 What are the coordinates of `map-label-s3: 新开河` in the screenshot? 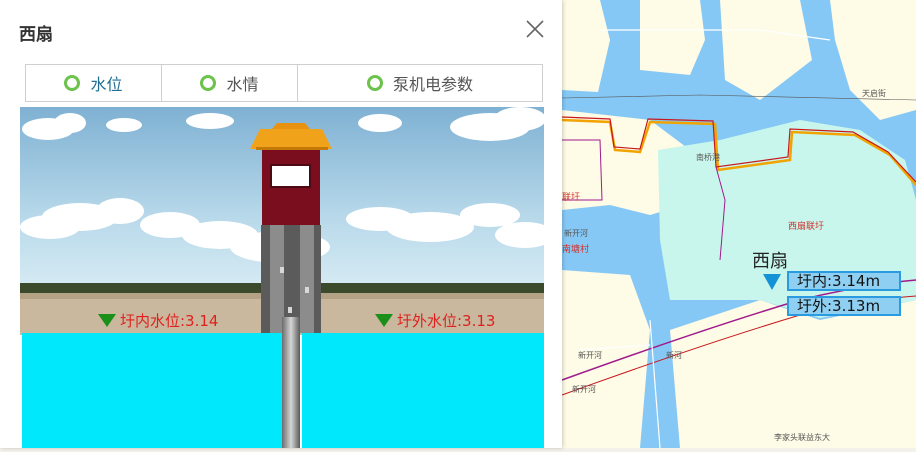 It's located at (584, 389).